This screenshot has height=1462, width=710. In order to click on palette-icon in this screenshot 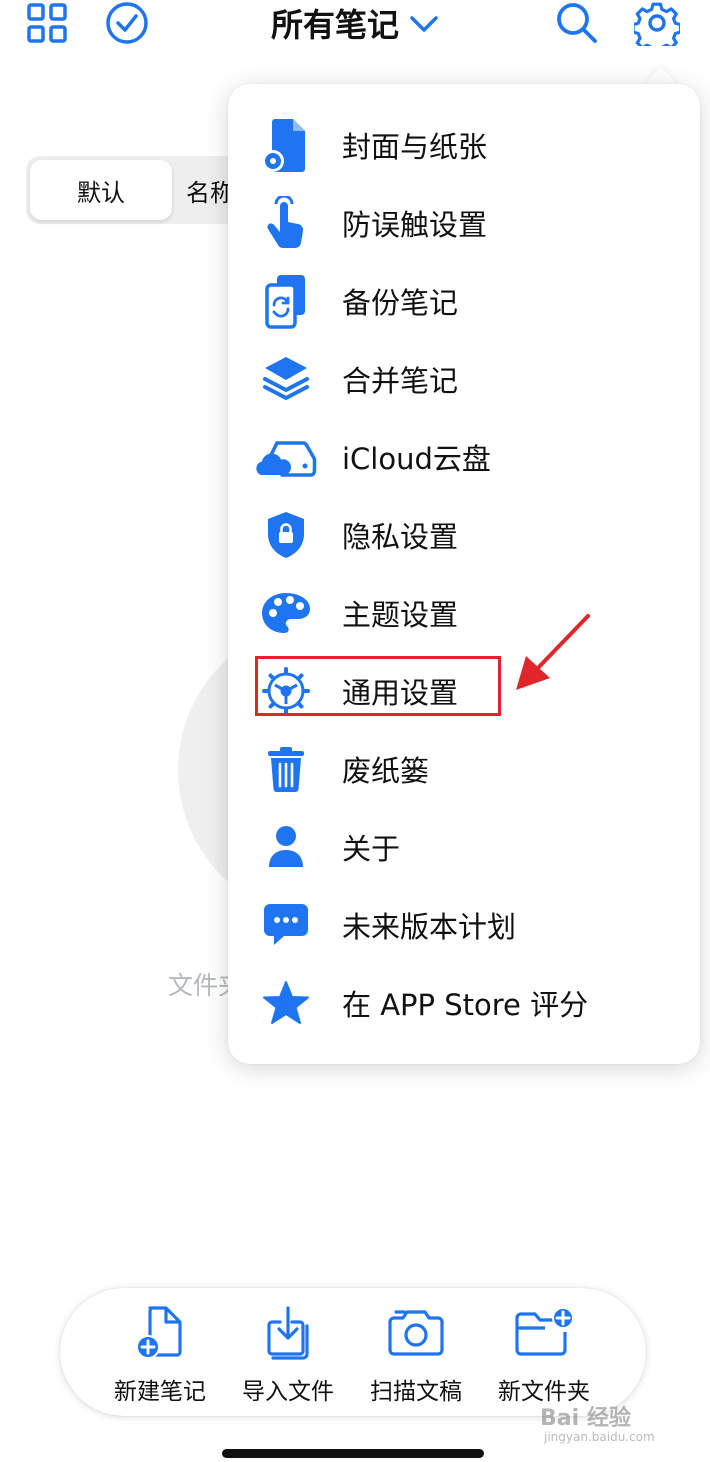, I will do `click(286, 613)`.